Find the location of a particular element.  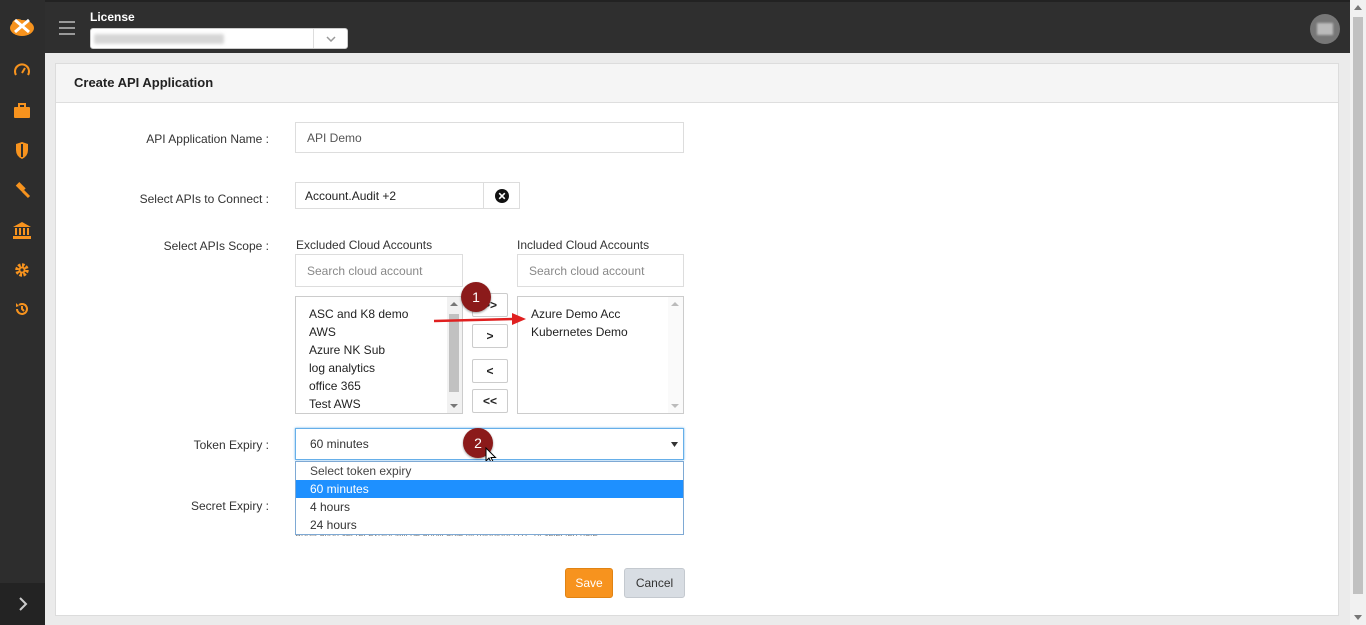

chevron-right-icon is located at coordinates (22, 604).